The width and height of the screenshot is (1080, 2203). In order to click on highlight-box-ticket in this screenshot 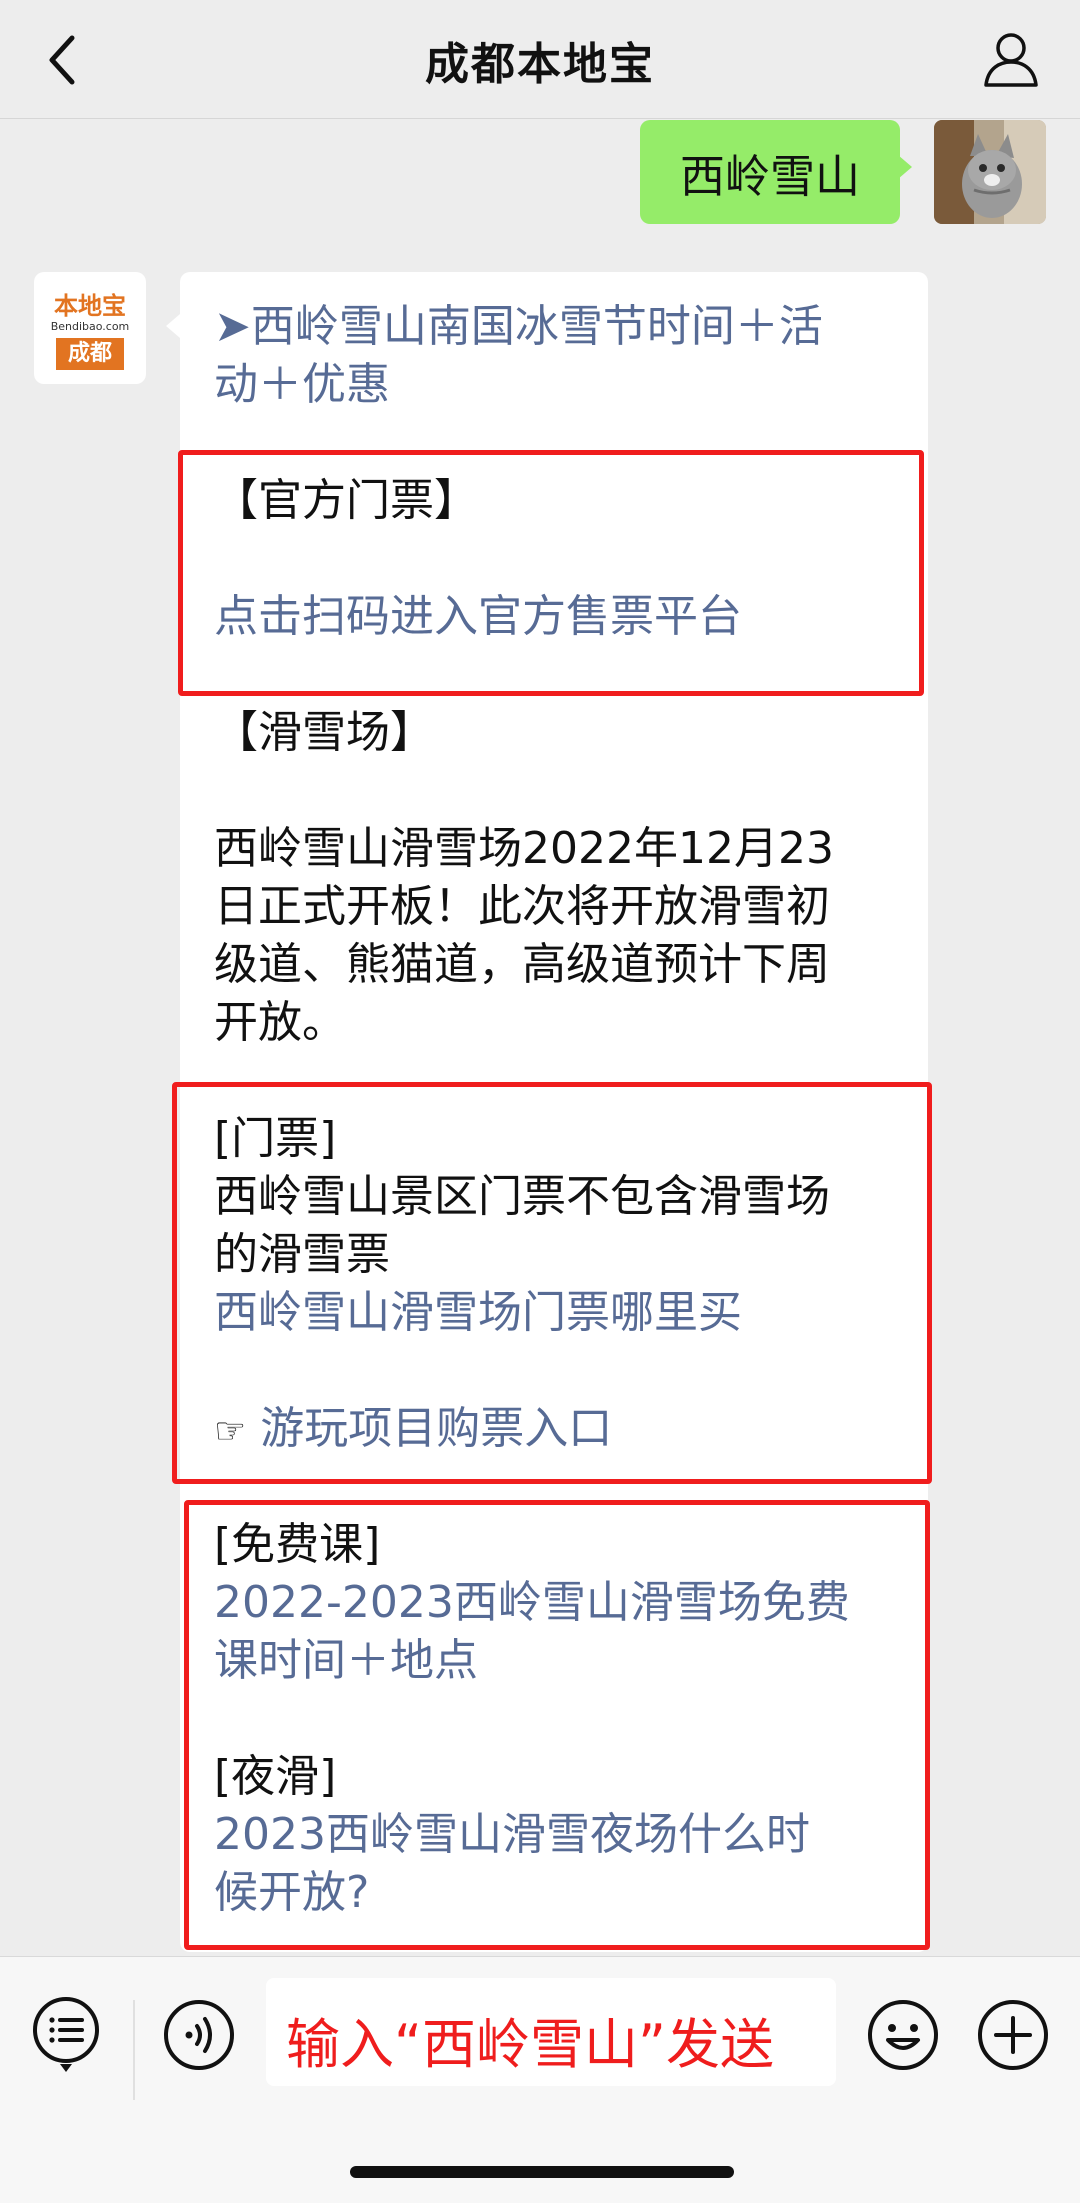, I will do `click(552, 1283)`.